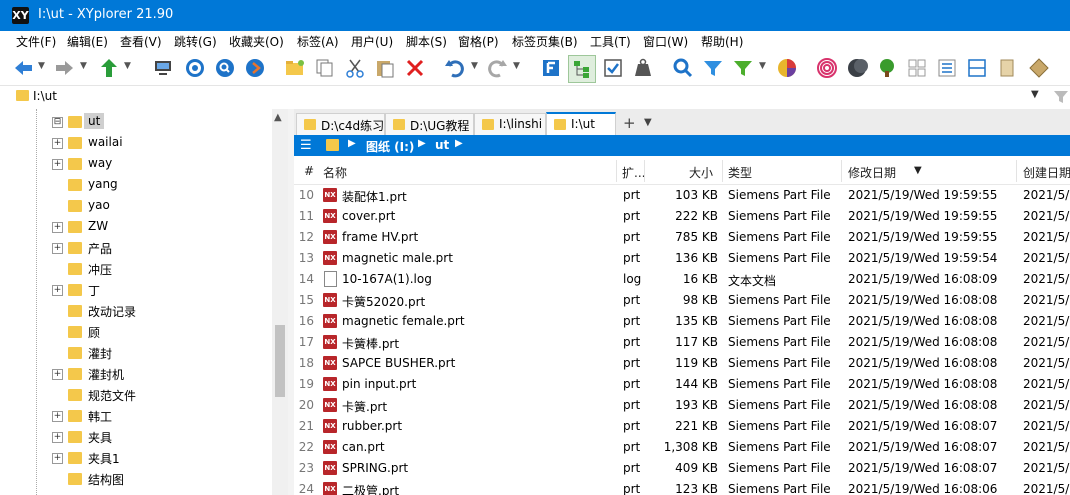 The image size is (1070, 495). Describe the element at coordinates (45, 96) in the screenshot. I see `address-path: I:\ut` at that location.